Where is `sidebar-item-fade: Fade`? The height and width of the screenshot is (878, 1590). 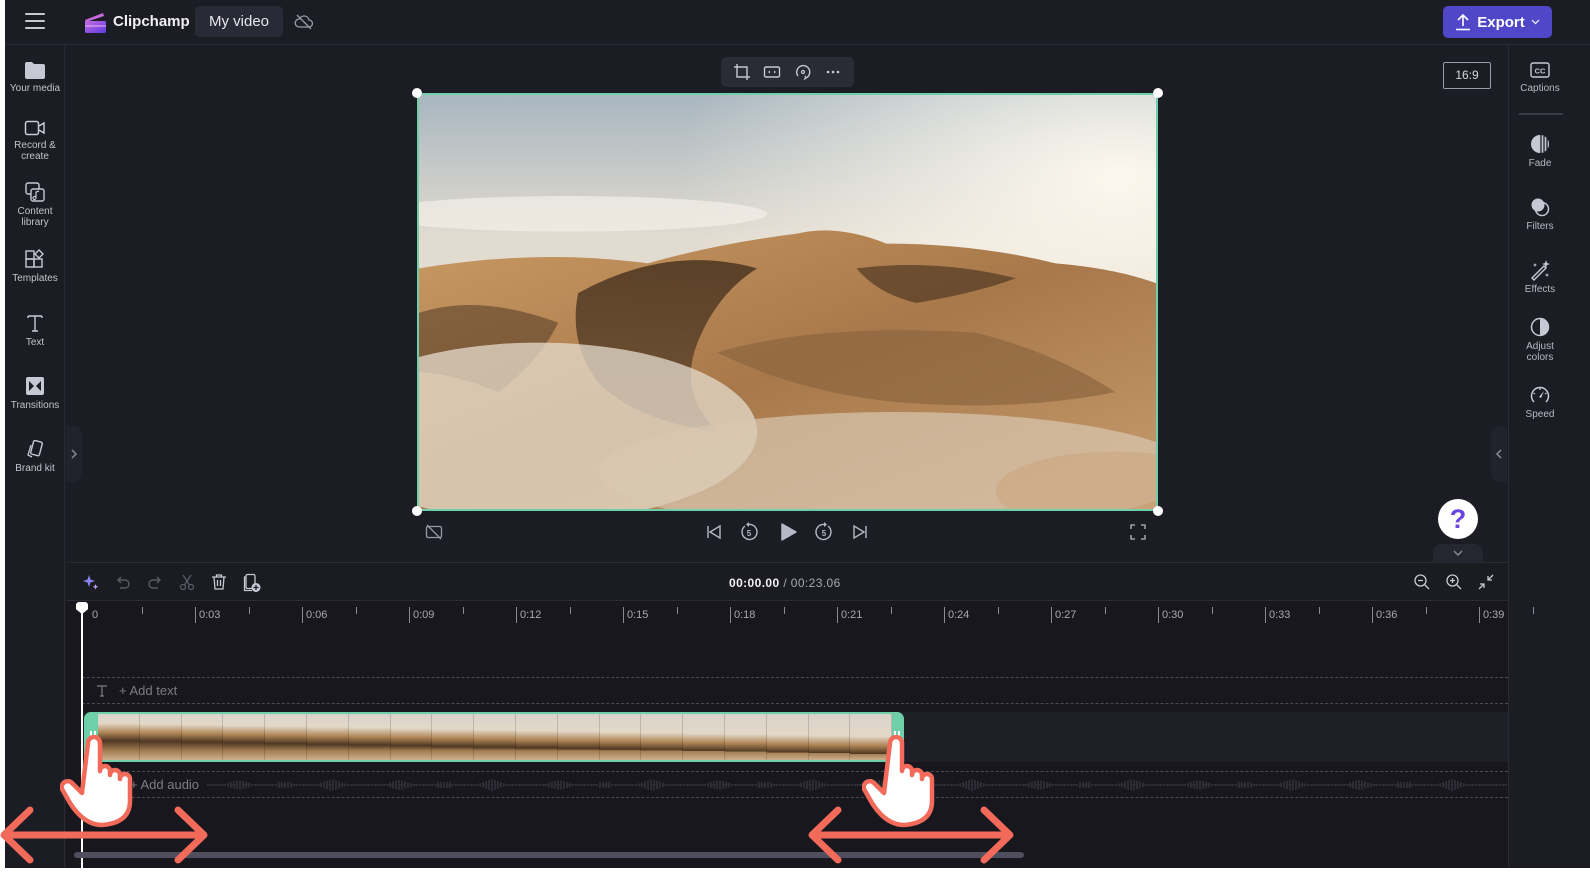
sidebar-item-fade: Fade is located at coordinates (1540, 151).